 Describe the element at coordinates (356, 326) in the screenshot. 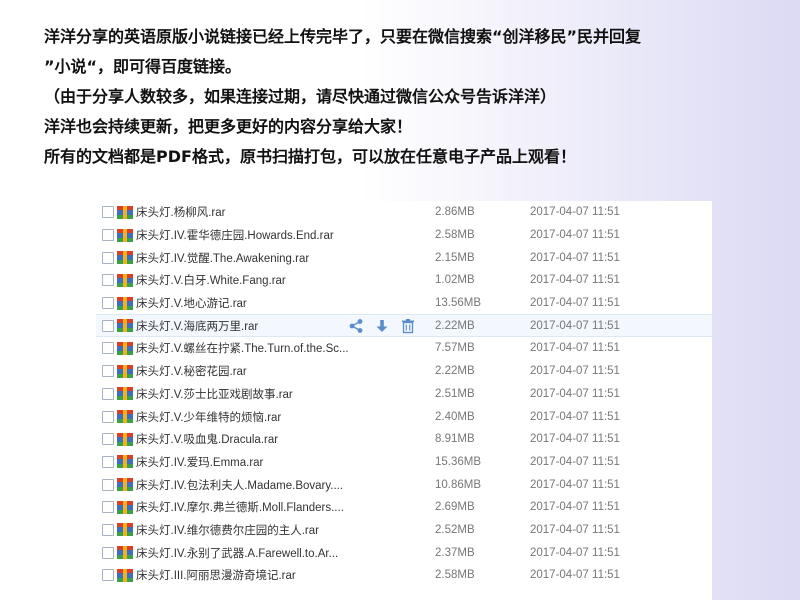

I see `share-icon` at that location.